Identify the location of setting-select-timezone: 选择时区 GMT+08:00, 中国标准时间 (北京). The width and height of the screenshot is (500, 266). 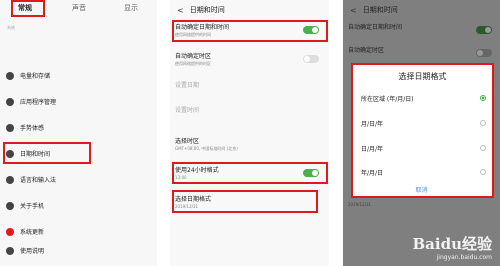
(250, 144).